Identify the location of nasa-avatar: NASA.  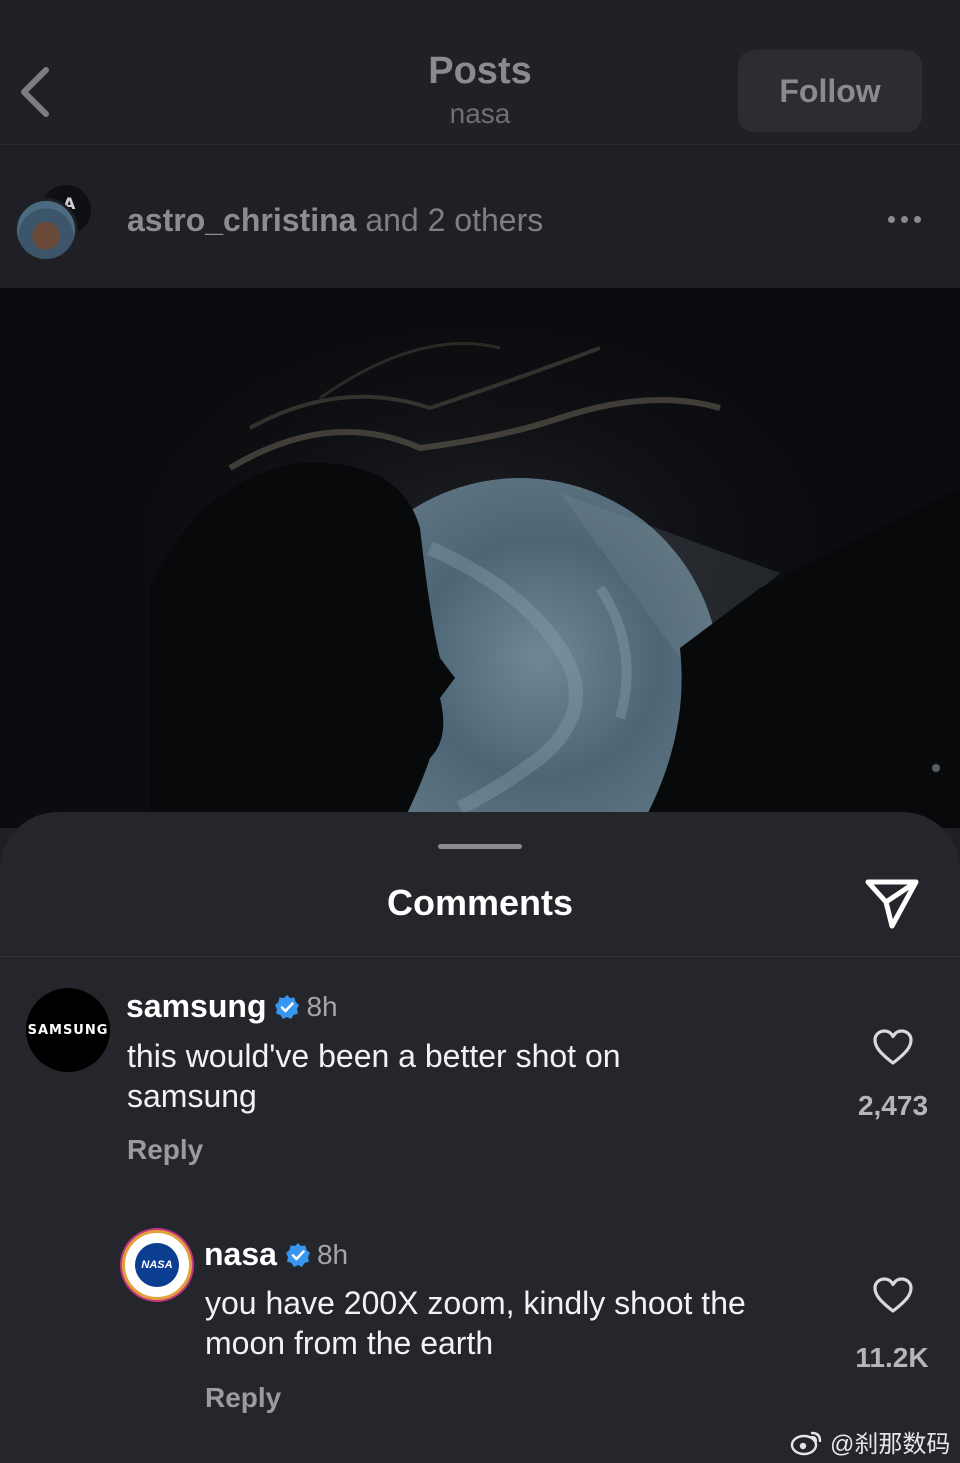
(157, 1265).